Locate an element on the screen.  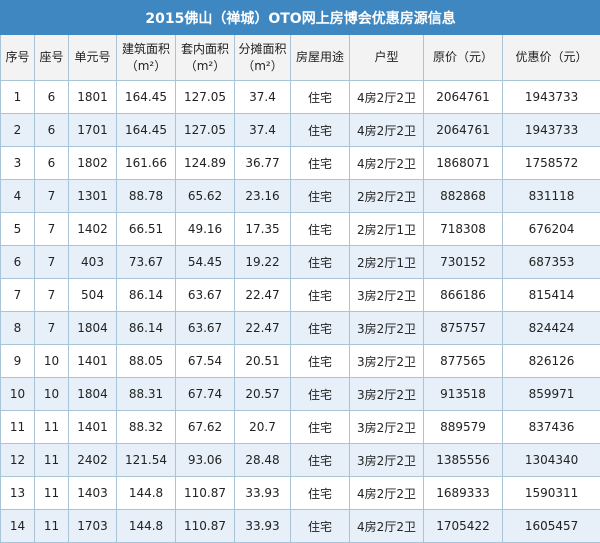
cell-net-area: 63.67 is located at coordinates (205, 295).